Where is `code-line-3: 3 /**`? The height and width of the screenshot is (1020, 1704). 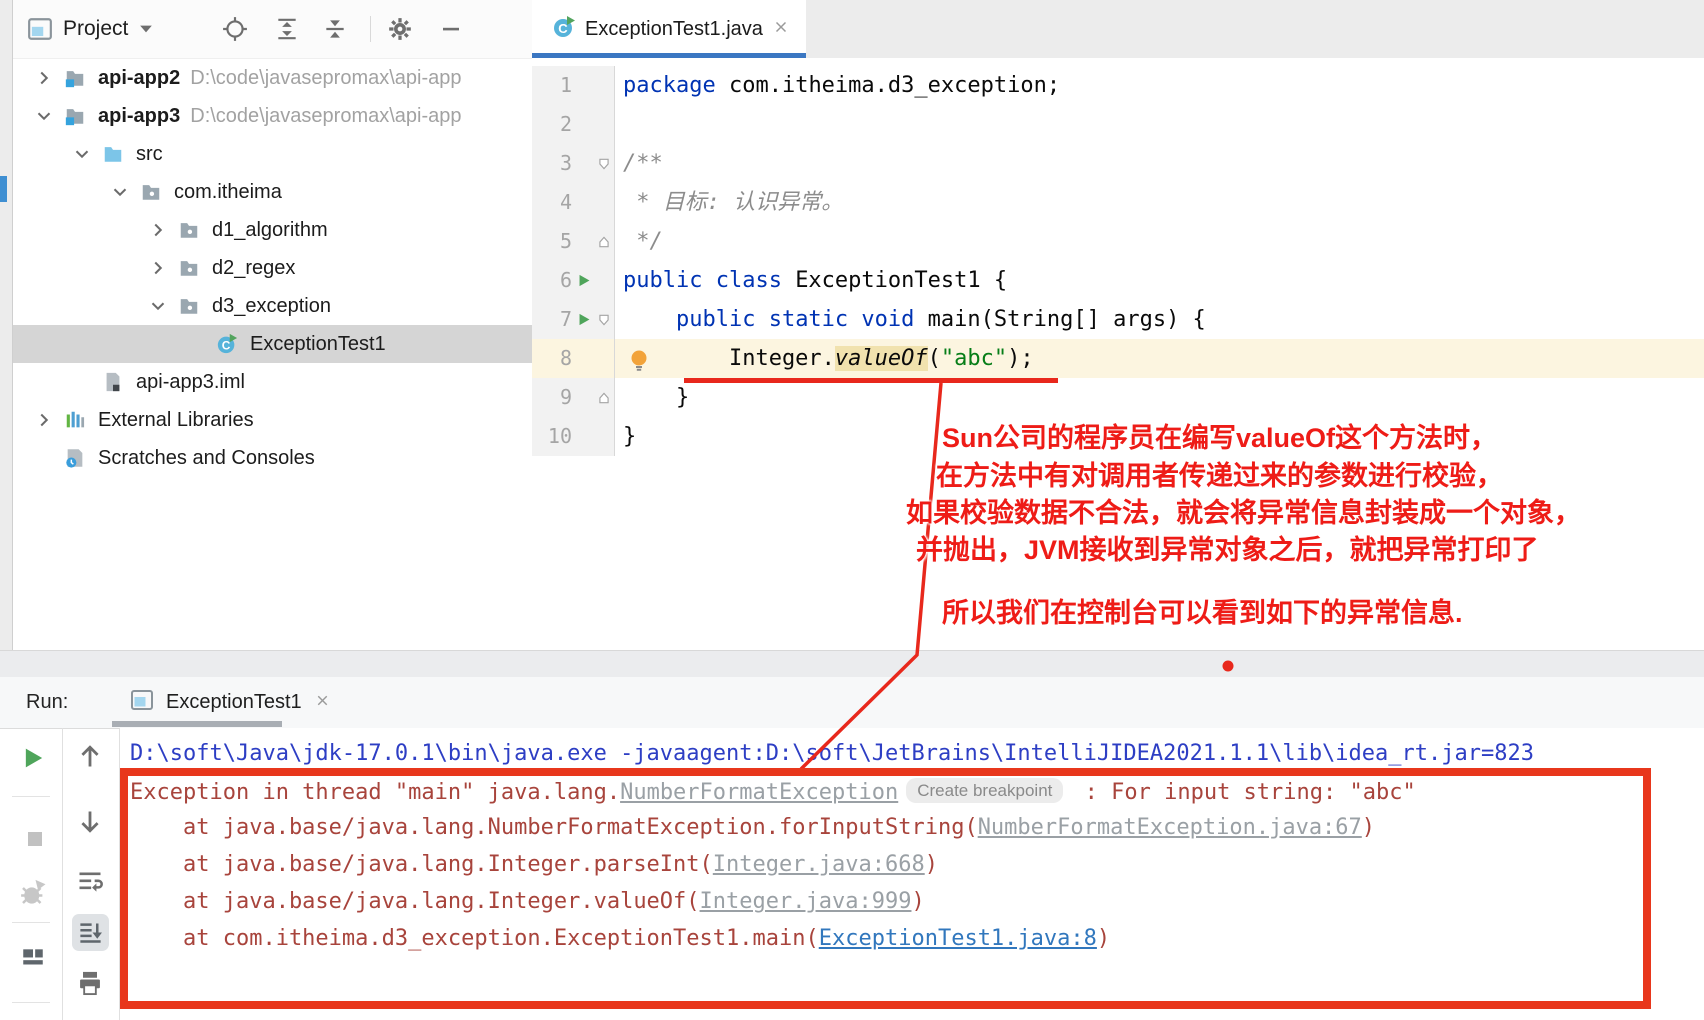 code-line-3: 3 /** is located at coordinates (1118, 163).